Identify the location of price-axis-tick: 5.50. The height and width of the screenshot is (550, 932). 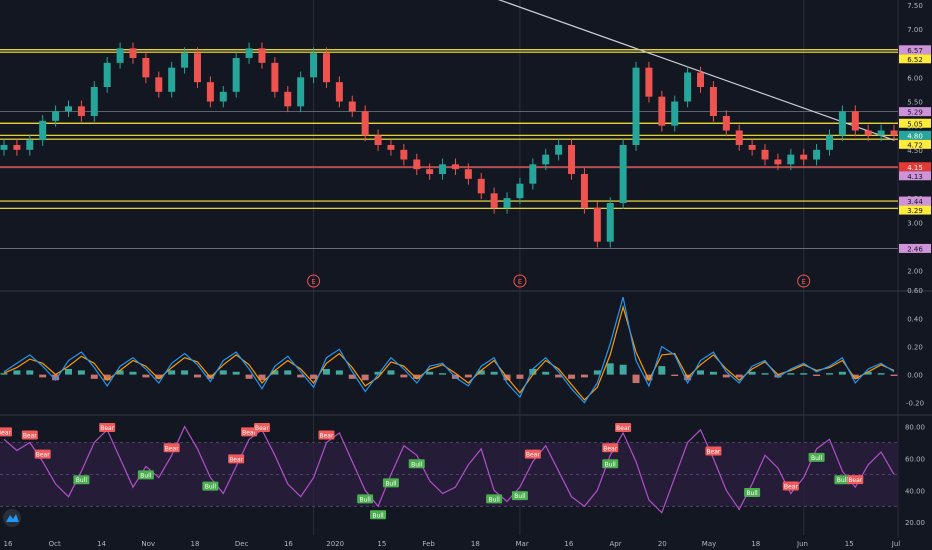
(915, 103).